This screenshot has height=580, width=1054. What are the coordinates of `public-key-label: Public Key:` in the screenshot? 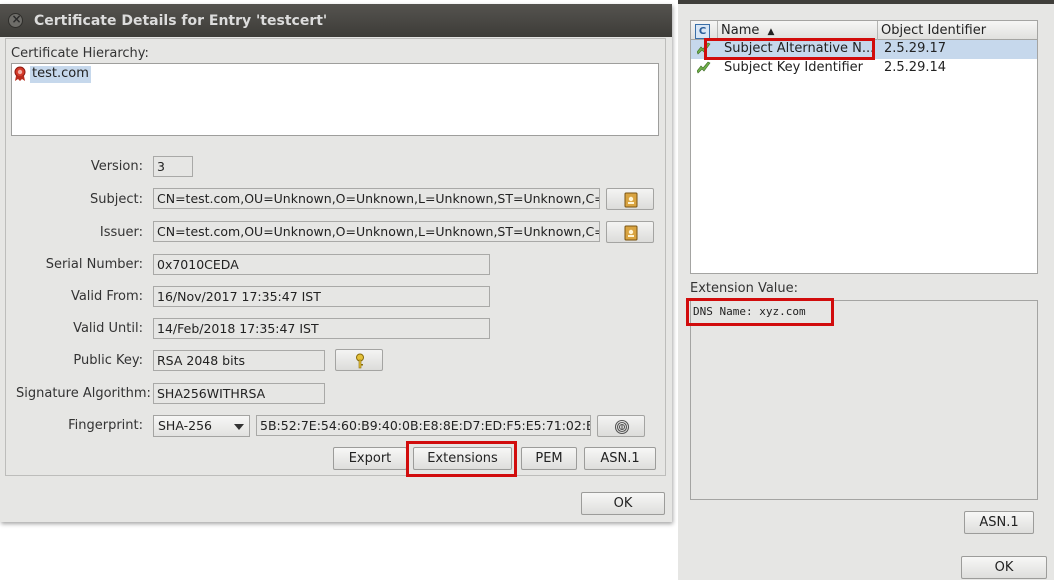 It's located at (108, 360).